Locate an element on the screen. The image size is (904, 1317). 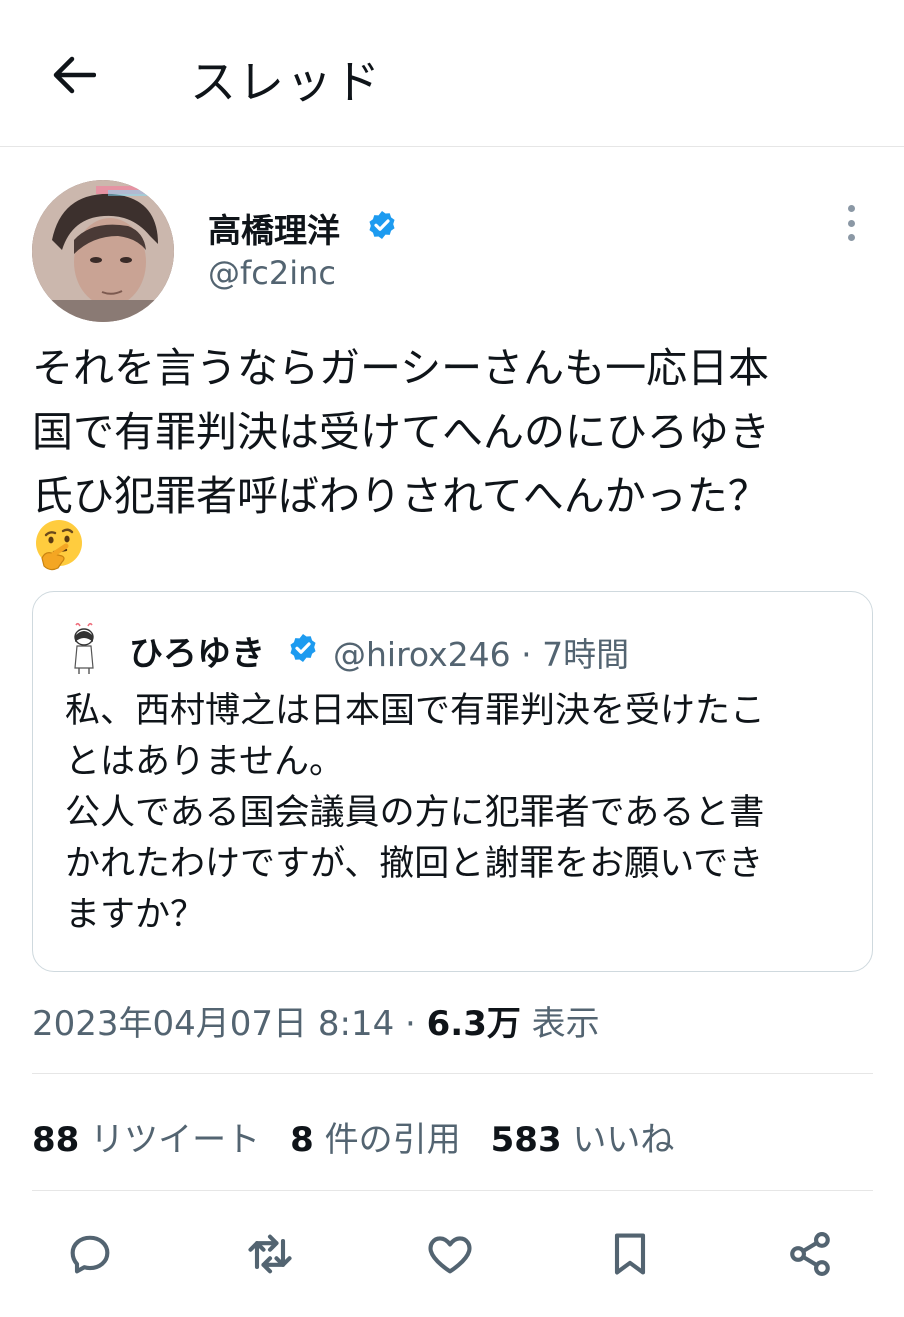
author-handle: @fc2inc is located at coordinates (272, 273).